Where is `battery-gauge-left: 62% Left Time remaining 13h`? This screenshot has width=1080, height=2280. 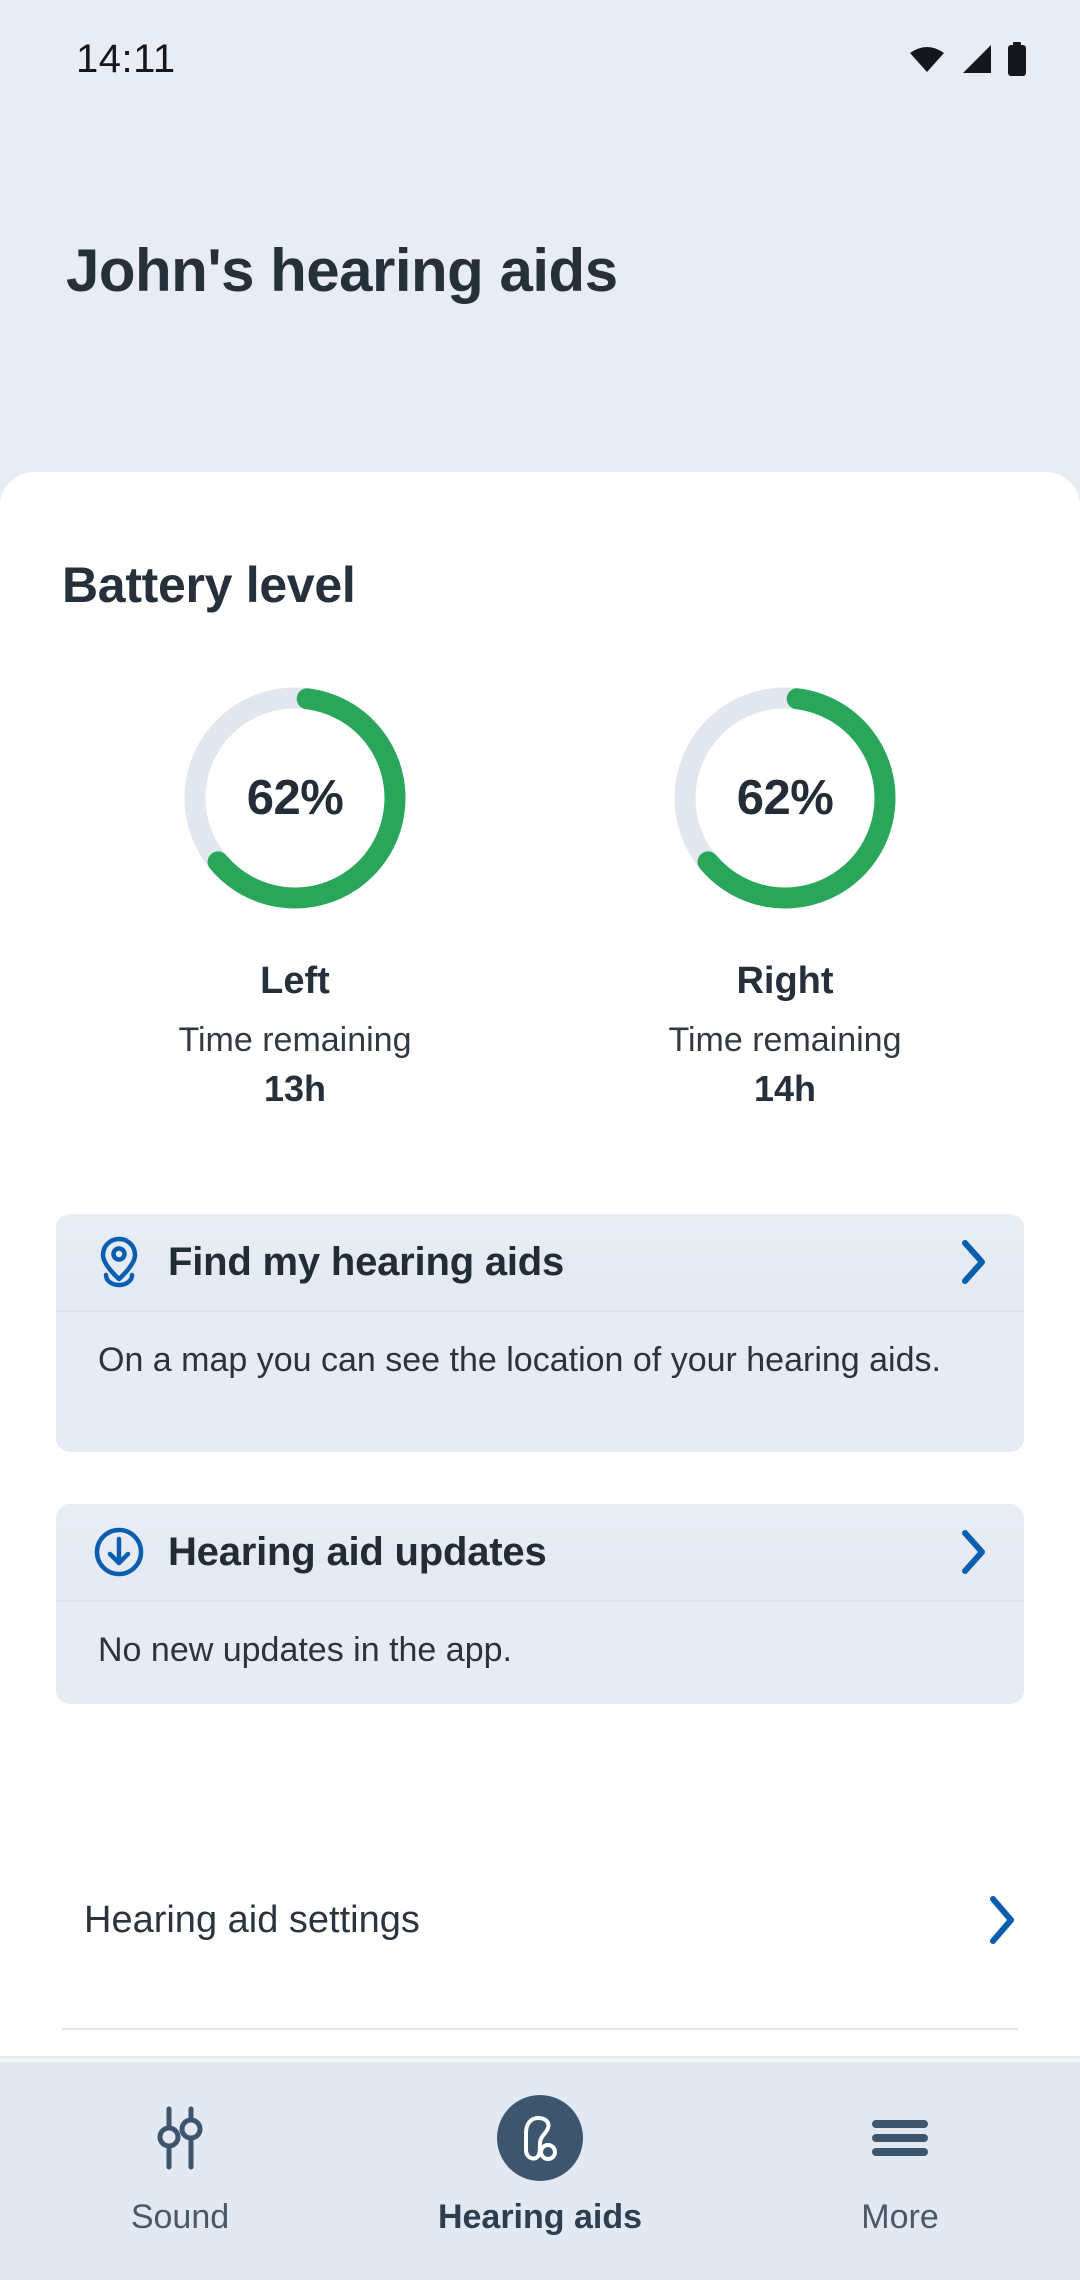 battery-gauge-left: 62% Left Time remaining 13h is located at coordinates (295, 893).